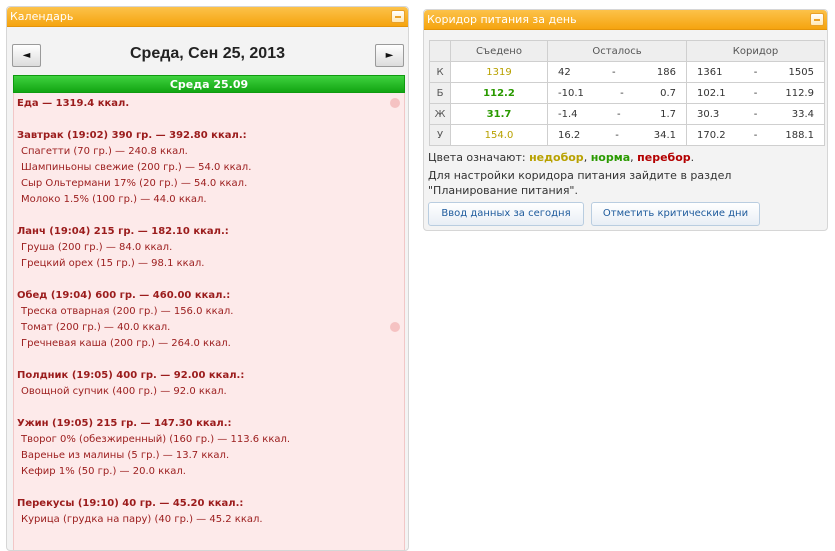 The width and height of the screenshot is (835, 551). I want to click on column-header-label, so click(440, 51).